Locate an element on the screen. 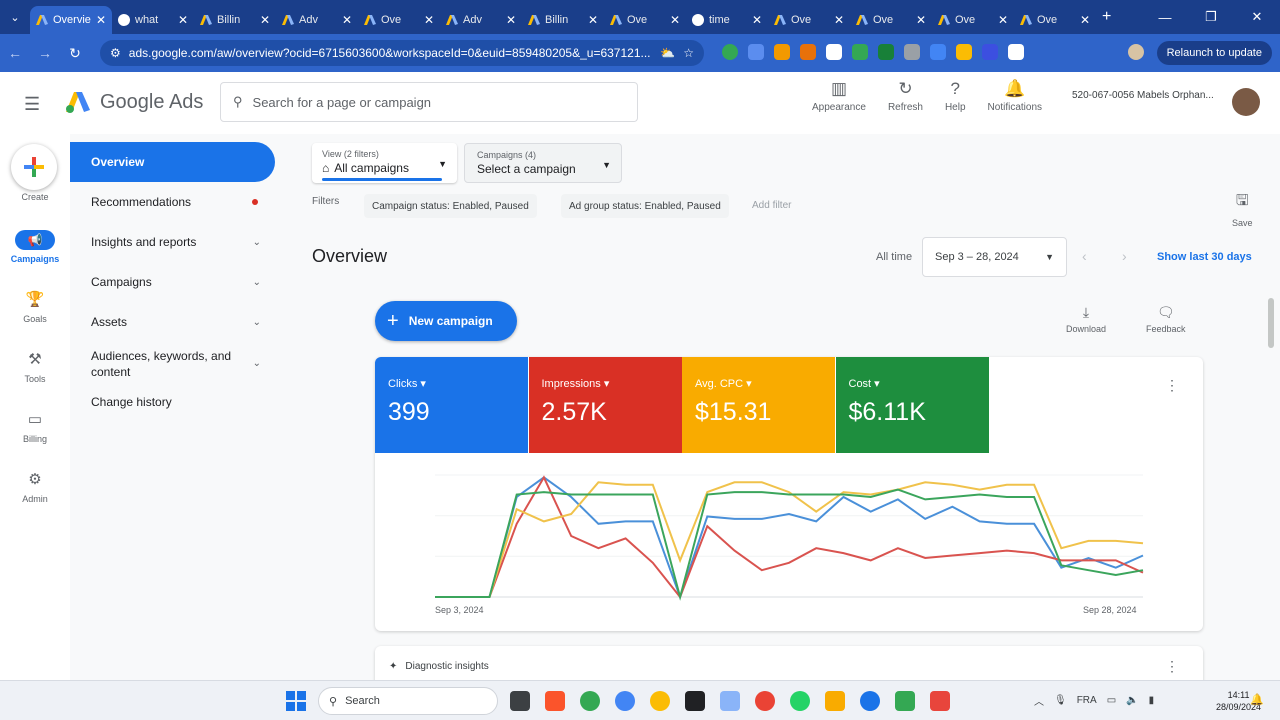 The image size is (1280, 720). close-window-icon: ✕ is located at coordinates (1257, 17).